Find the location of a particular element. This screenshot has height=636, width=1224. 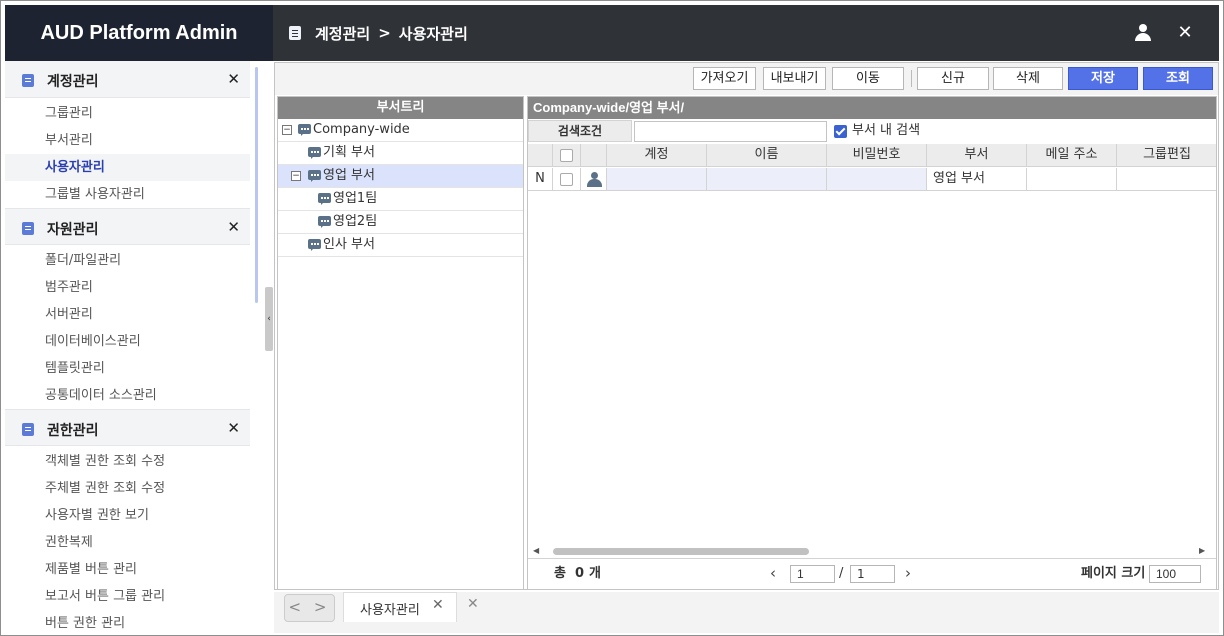

sidebar-item-product-button: 제품별 버튼 관리 is located at coordinates (127, 569).